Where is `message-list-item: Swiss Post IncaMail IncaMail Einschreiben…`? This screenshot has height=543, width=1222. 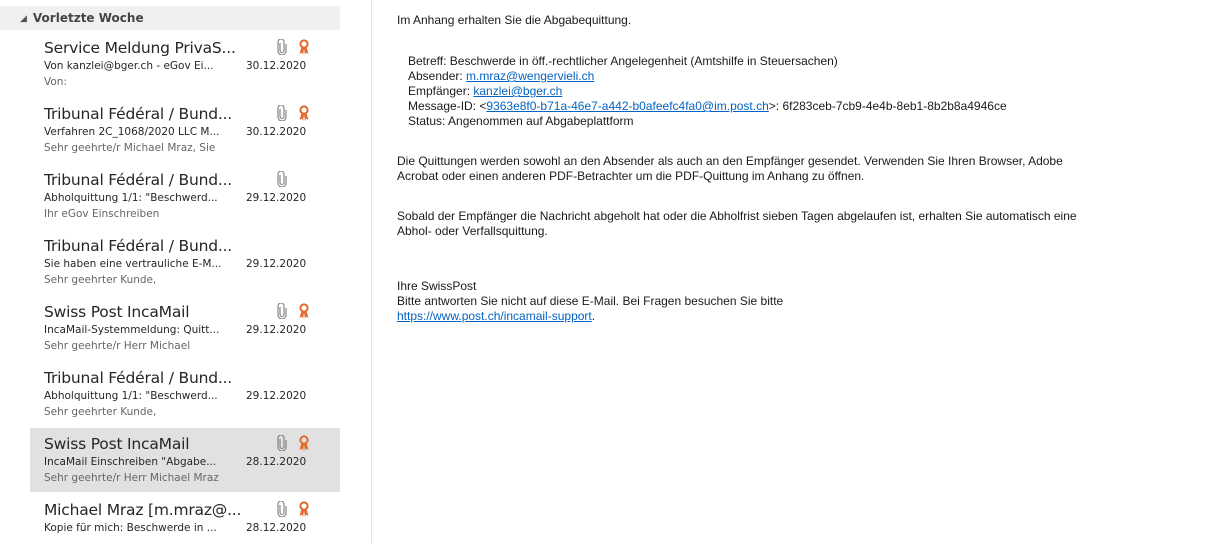 message-list-item: Swiss Post IncaMail IncaMail Einschreiben… is located at coordinates (185, 460).